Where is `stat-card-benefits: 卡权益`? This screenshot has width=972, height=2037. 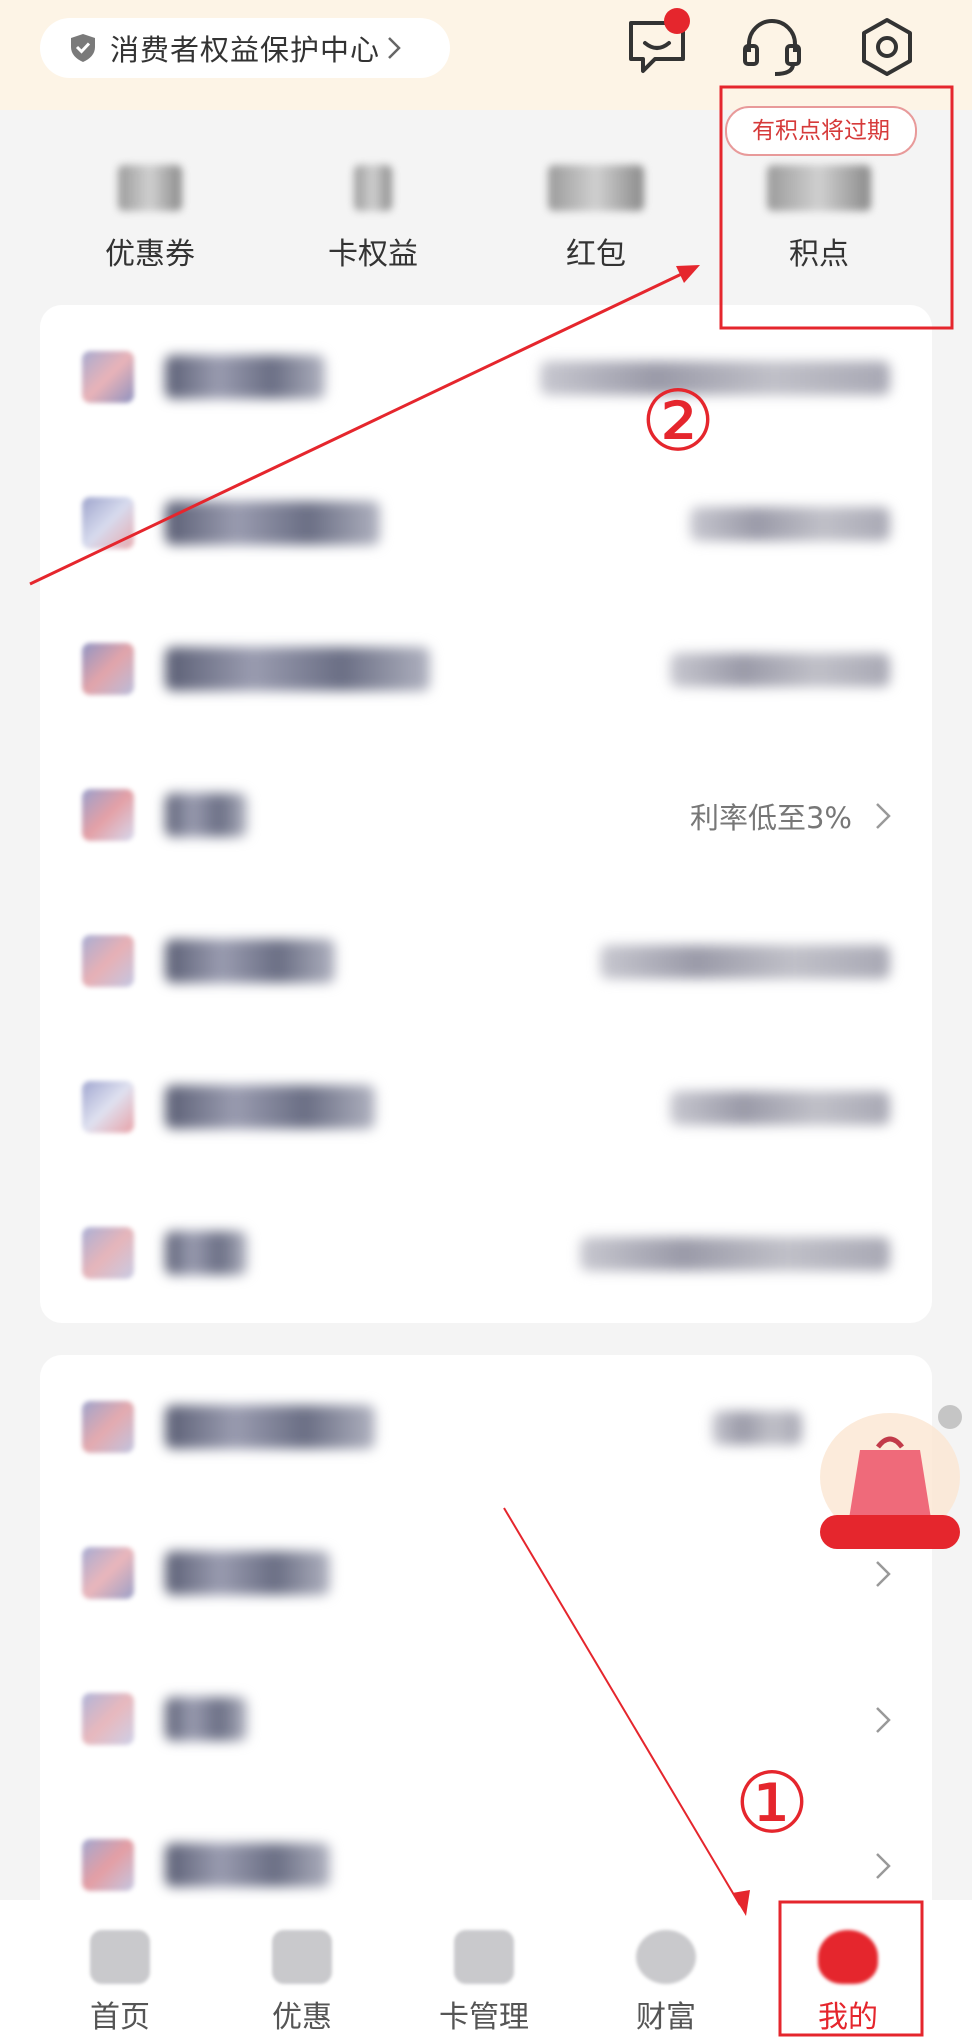
stat-card-benefits: 卡权益 is located at coordinates (373, 219).